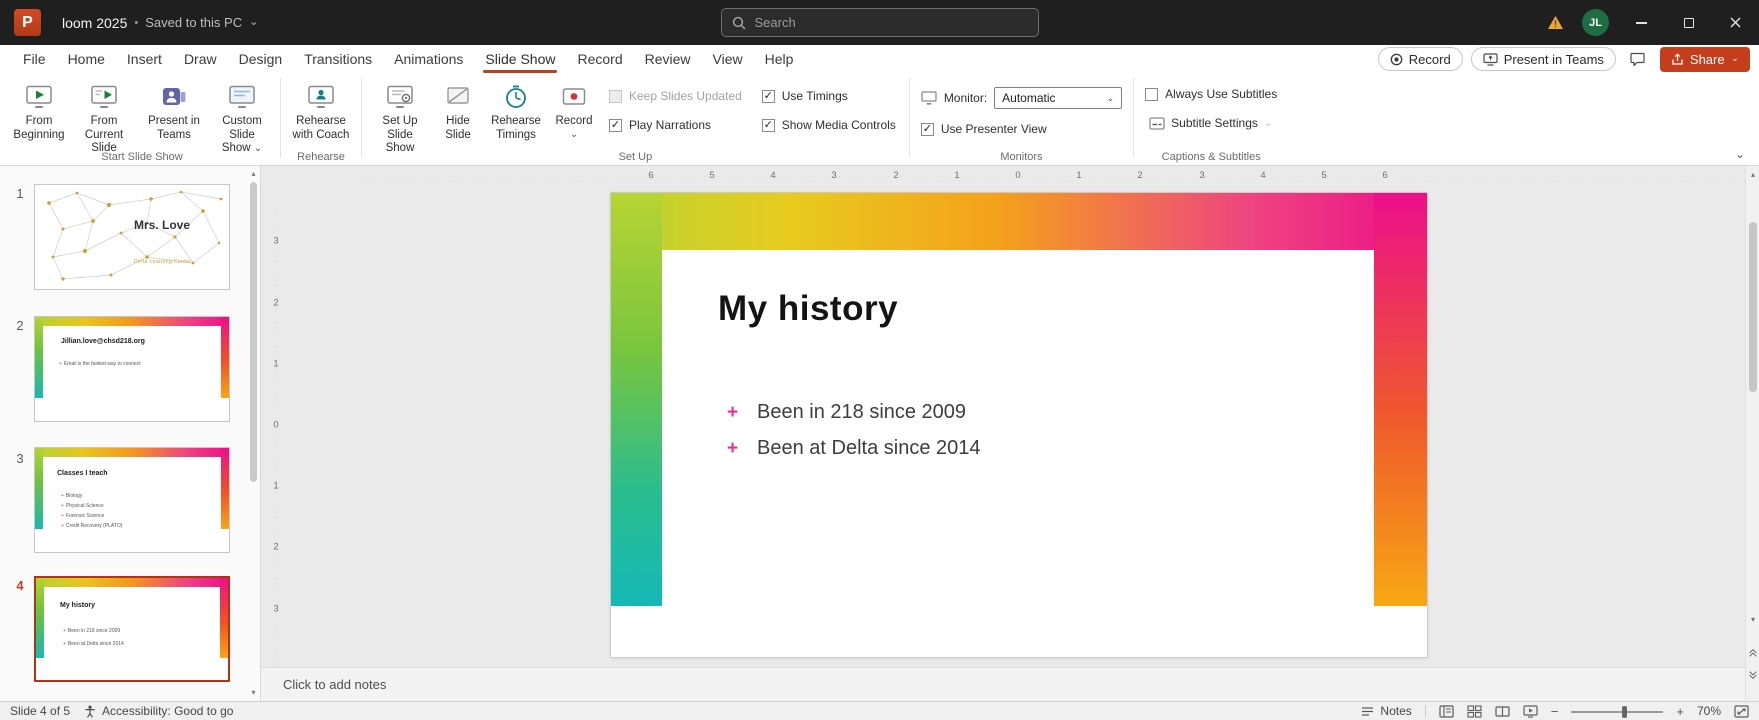 This screenshot has height=720, width=1759. I want to click on custom-slide-show-button: Custom Slide Show ⌄, so click(242, 117).